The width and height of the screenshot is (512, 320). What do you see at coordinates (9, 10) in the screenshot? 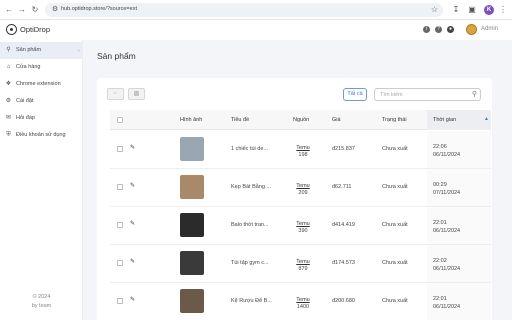
I see `back-icon: ←` at bounding box center [9, 10].